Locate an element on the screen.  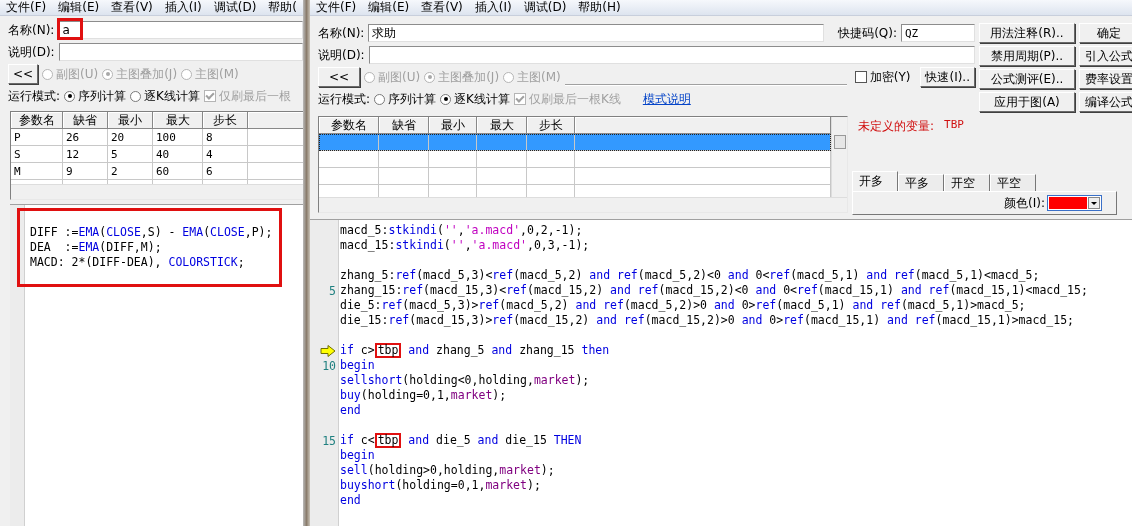
dialog-button: 应用于图(A) is located at coordinates (1027, 102).